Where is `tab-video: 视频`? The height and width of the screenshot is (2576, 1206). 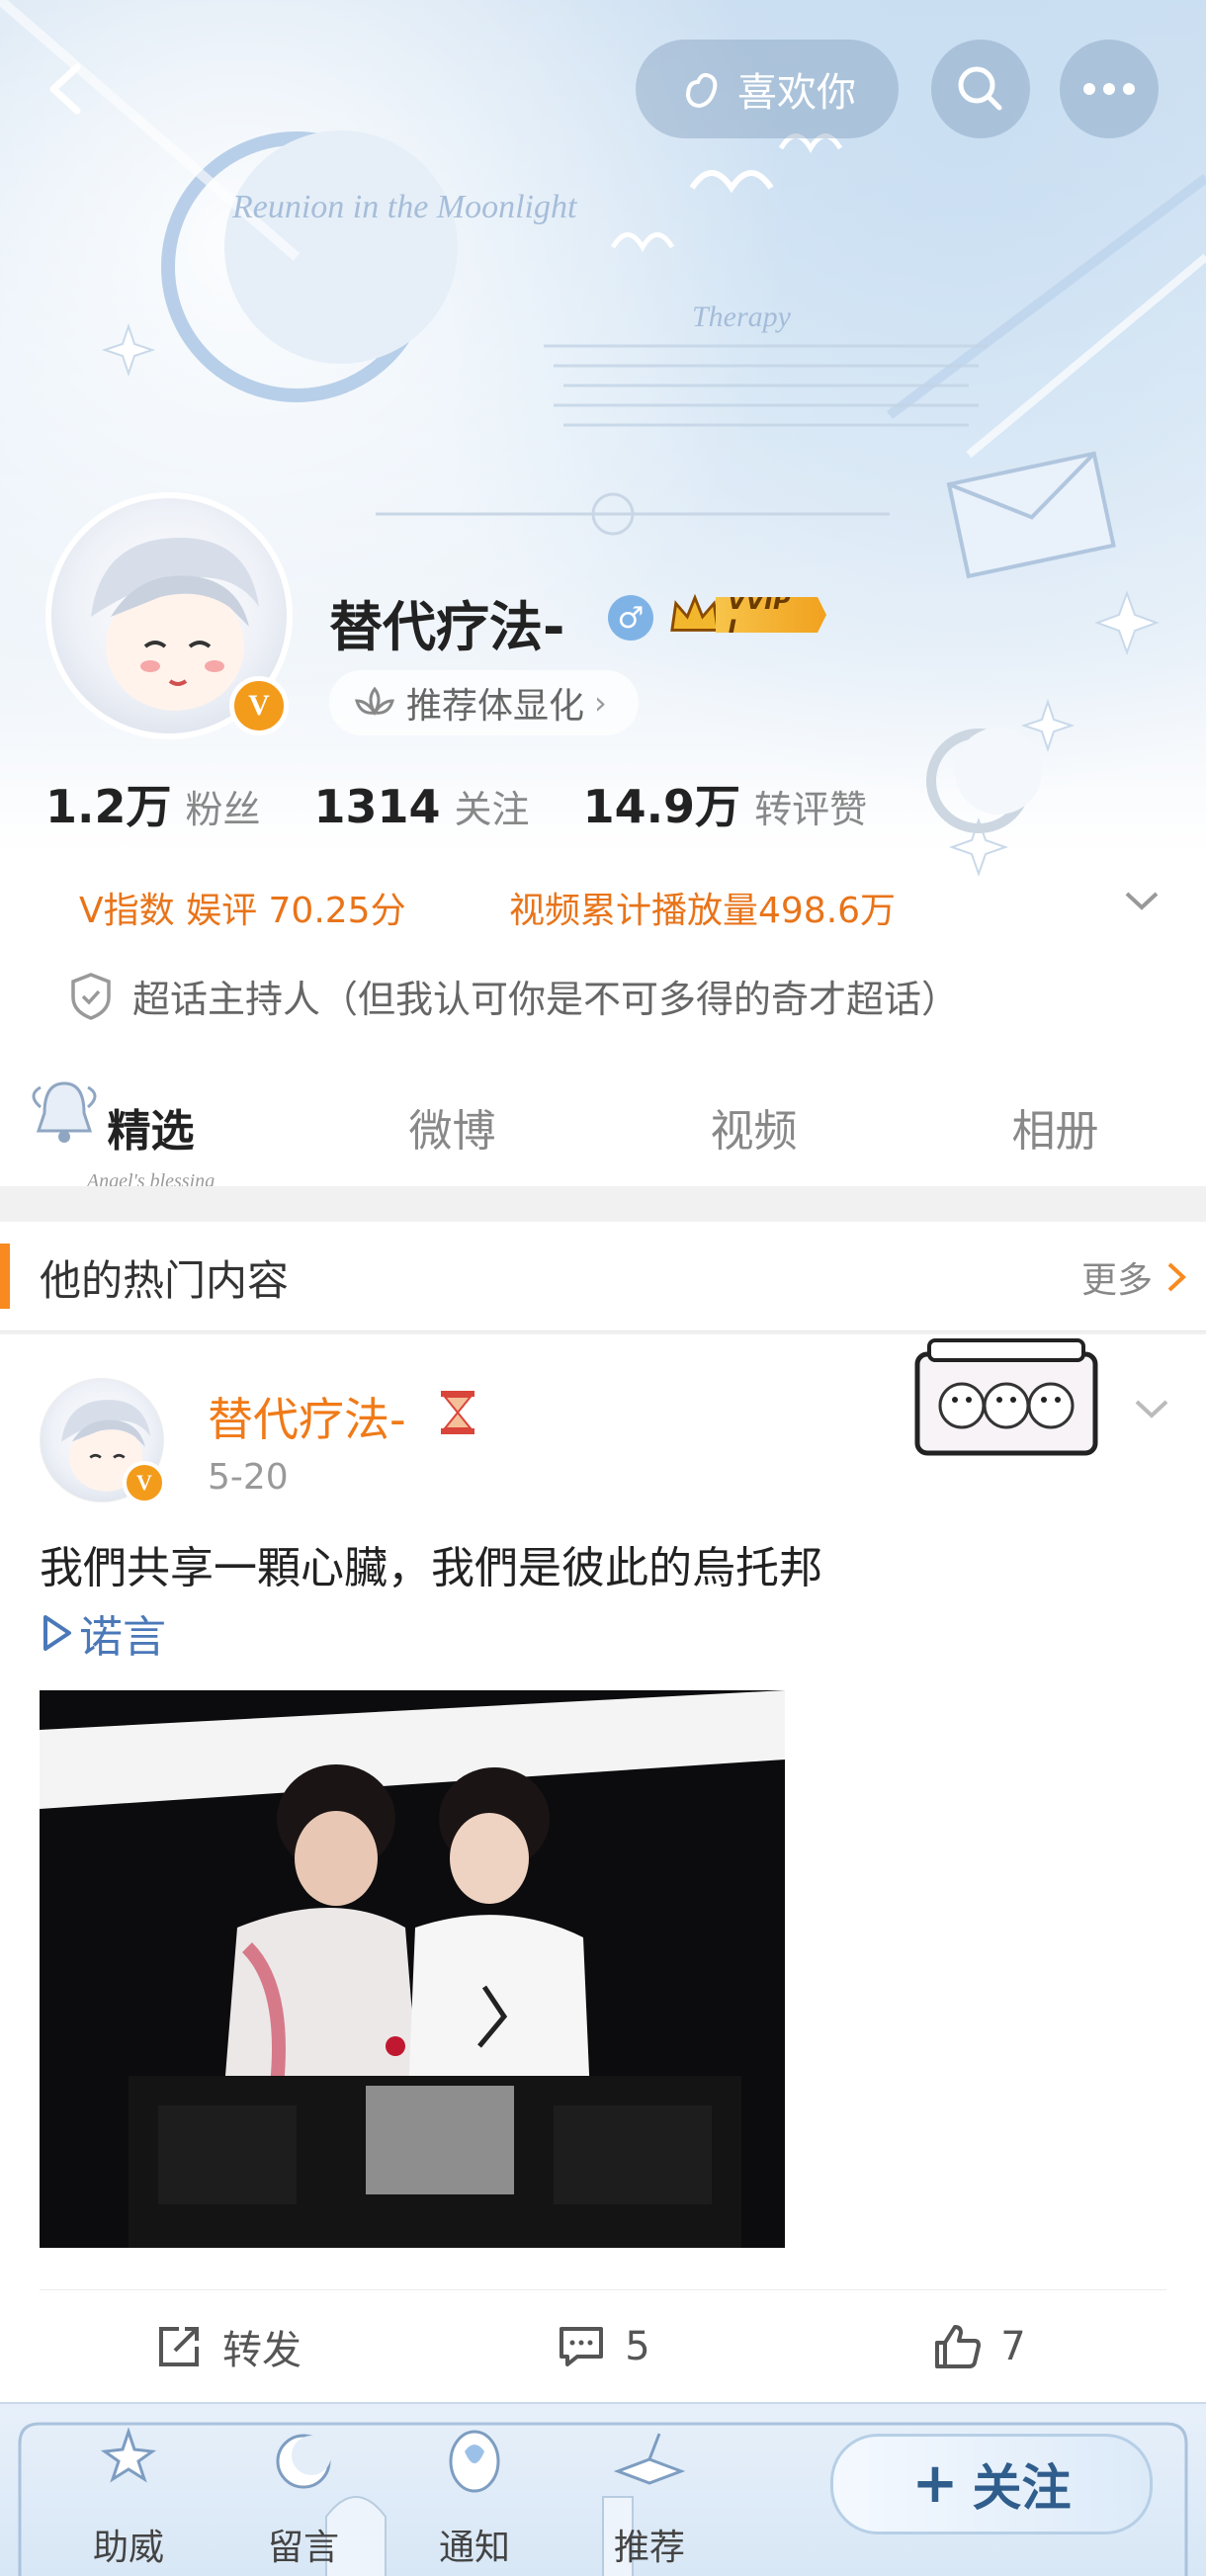
tab-video: 视频 is located at coordinates (754, 1127).